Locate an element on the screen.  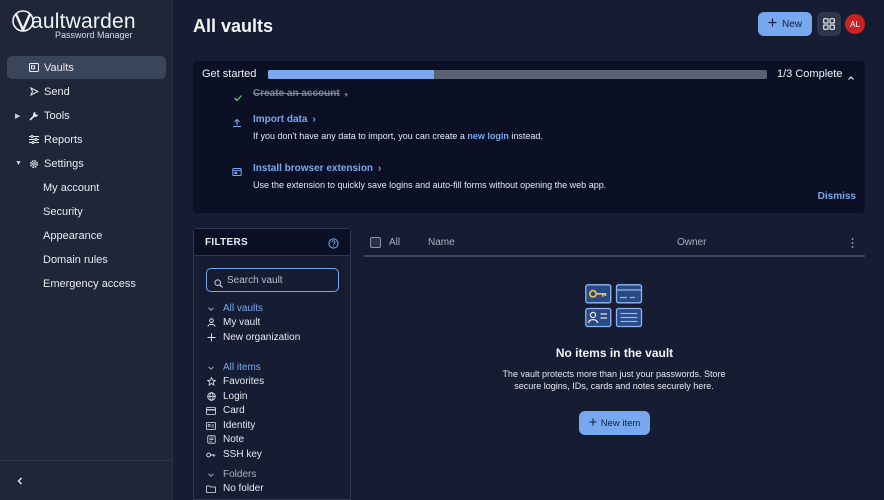
caret-down-icon: ▼ is located at coordinates (18, 163).